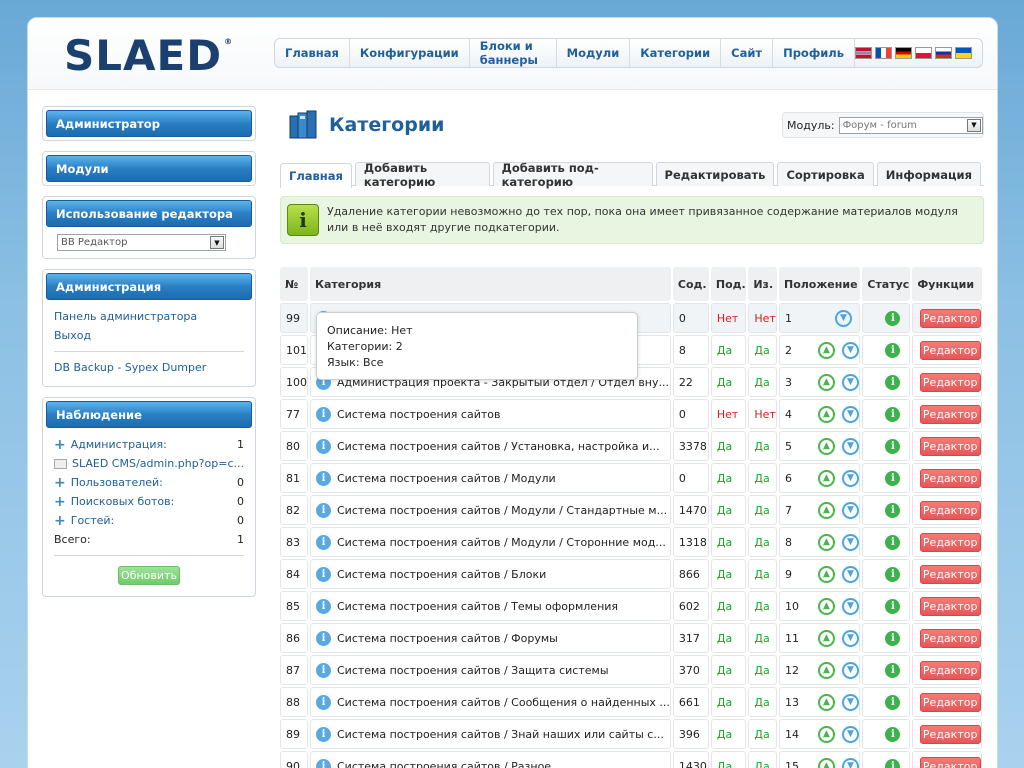 This screenshot has height=768, width=1024. What do you see at coordinates (149, 414) in the screenshot?
I see `sidebar-watch-button: Наблюдение` at bounding box center [149, 414].